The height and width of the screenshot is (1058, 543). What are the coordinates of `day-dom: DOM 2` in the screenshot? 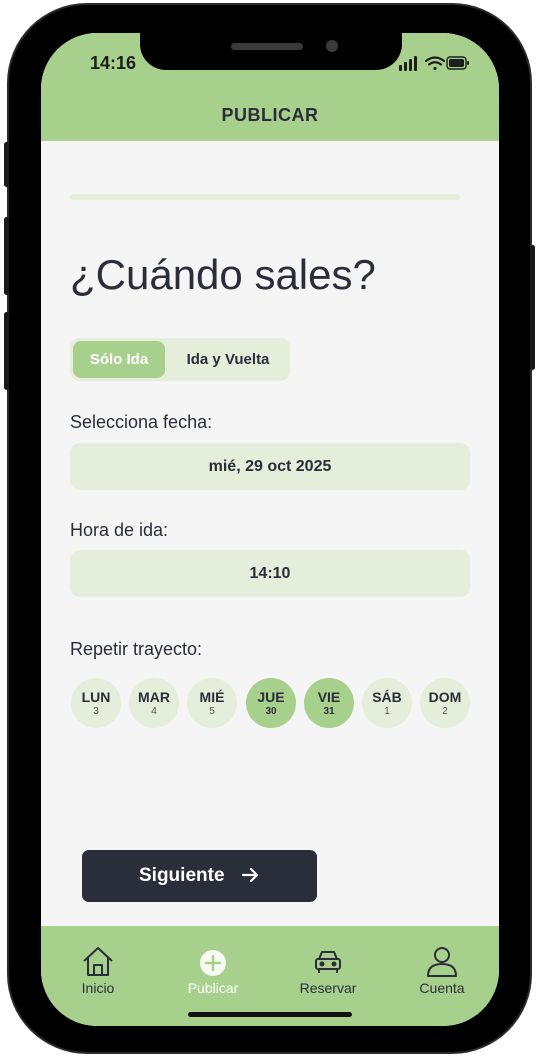 It's located at (445, 703).